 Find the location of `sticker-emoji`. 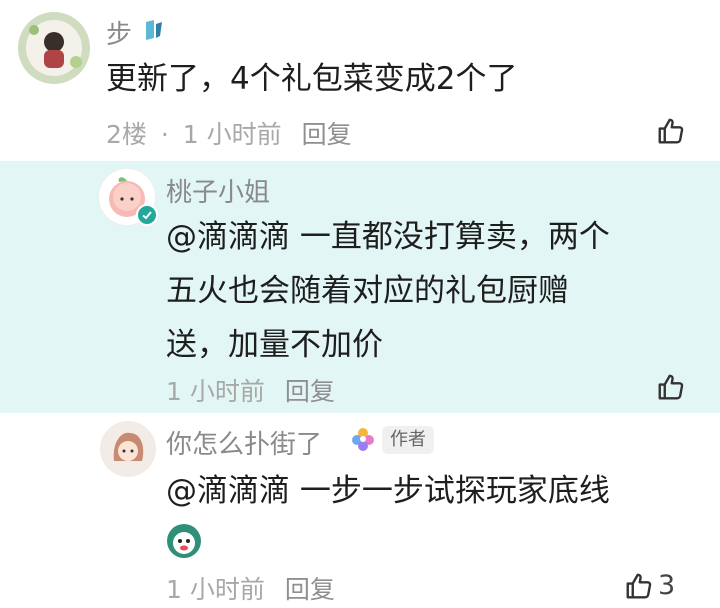

sticker-emoji is located at coordinates (184, 543).